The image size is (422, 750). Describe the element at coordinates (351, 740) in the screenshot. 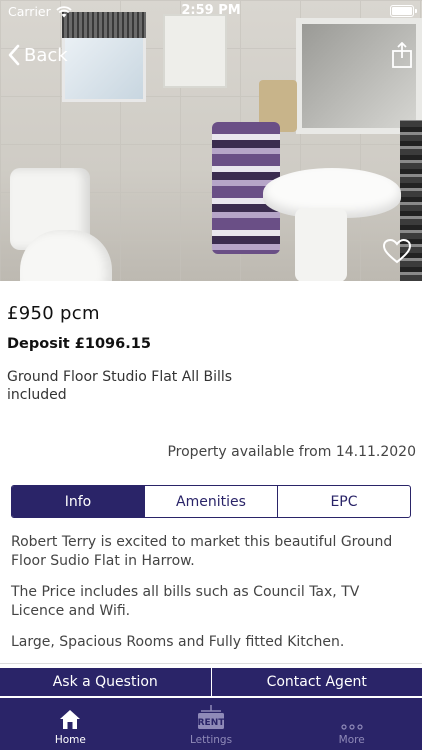

I see `nav-label-more: More` at that location.